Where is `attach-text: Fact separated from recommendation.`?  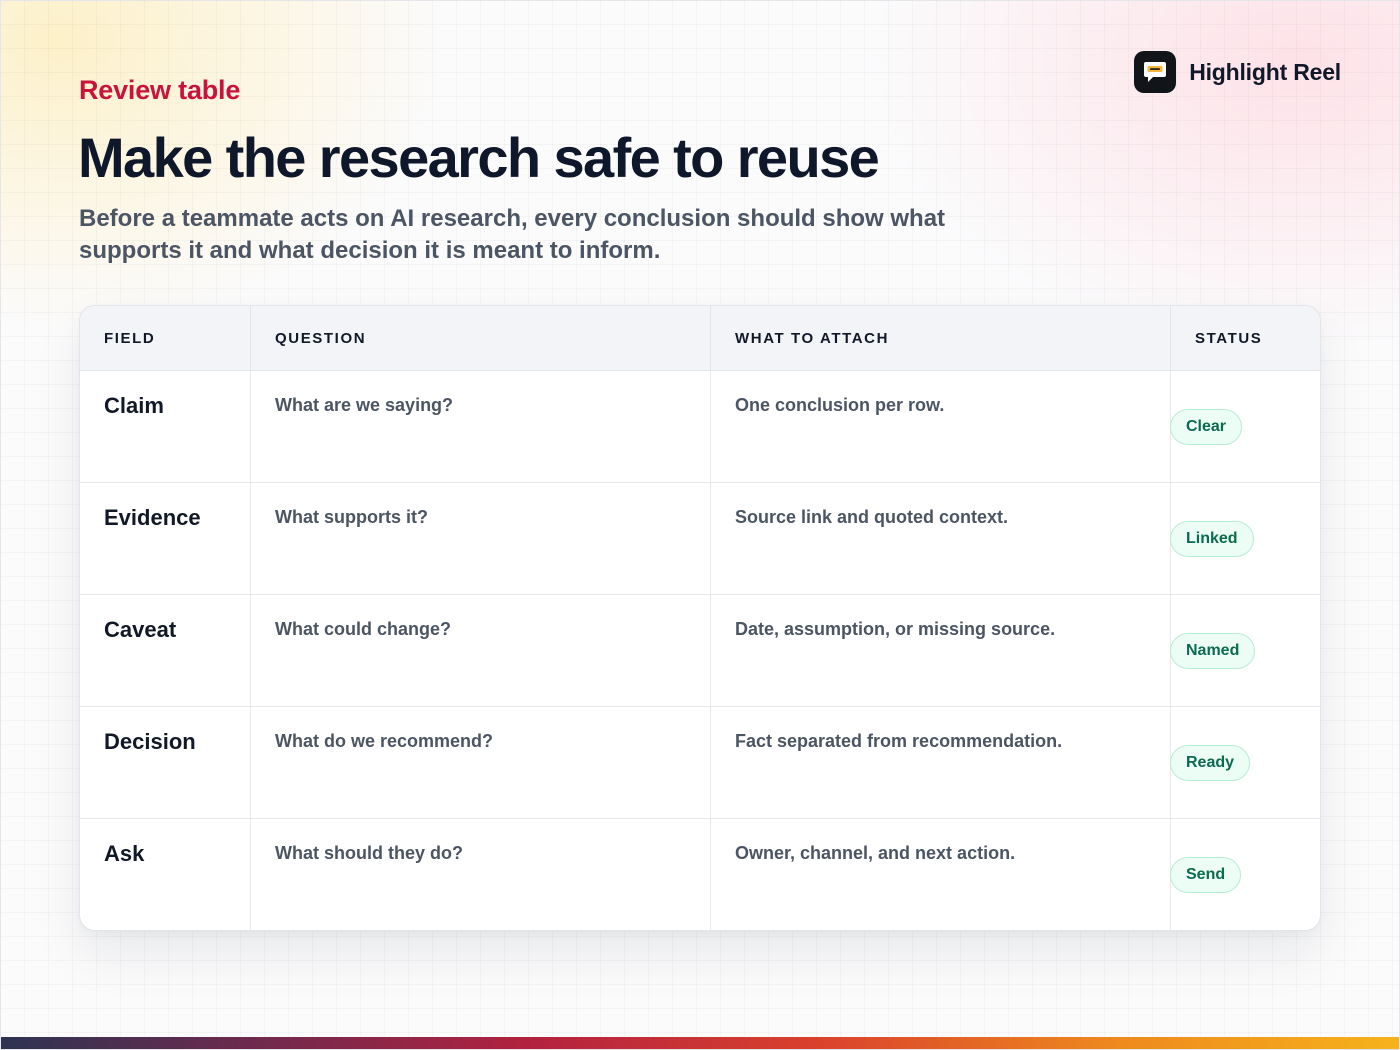 attach-text: Fact separated from recommendation. is located at coordinates (899, 741).